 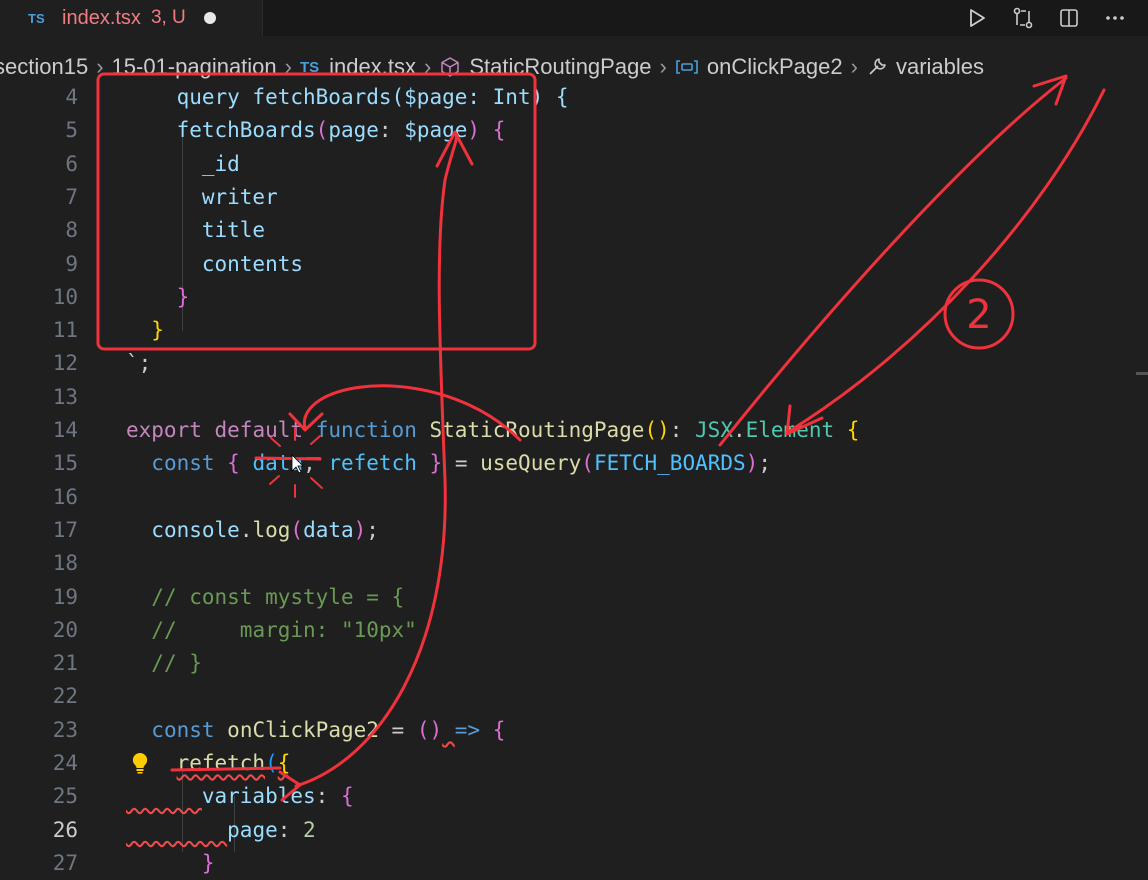 I want to click on code-line: 18, so click(x=574, y=563).